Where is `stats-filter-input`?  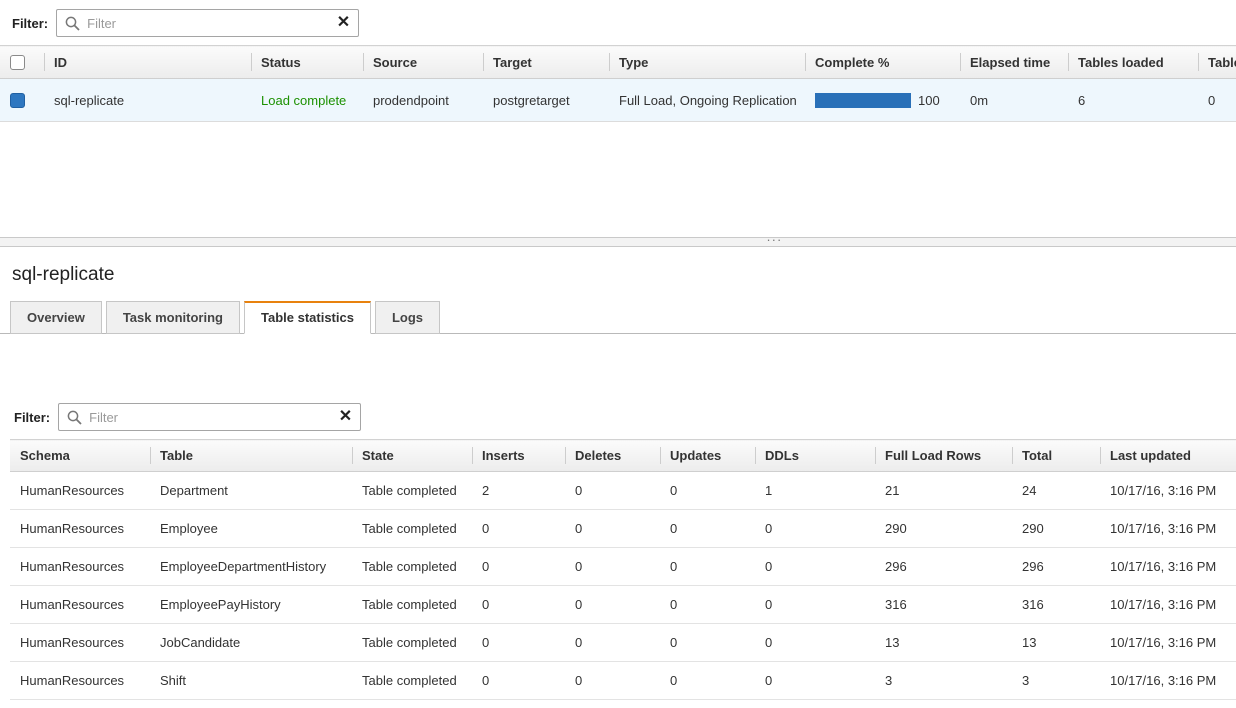
stats-filter-input is located at coordinates (210, 417).